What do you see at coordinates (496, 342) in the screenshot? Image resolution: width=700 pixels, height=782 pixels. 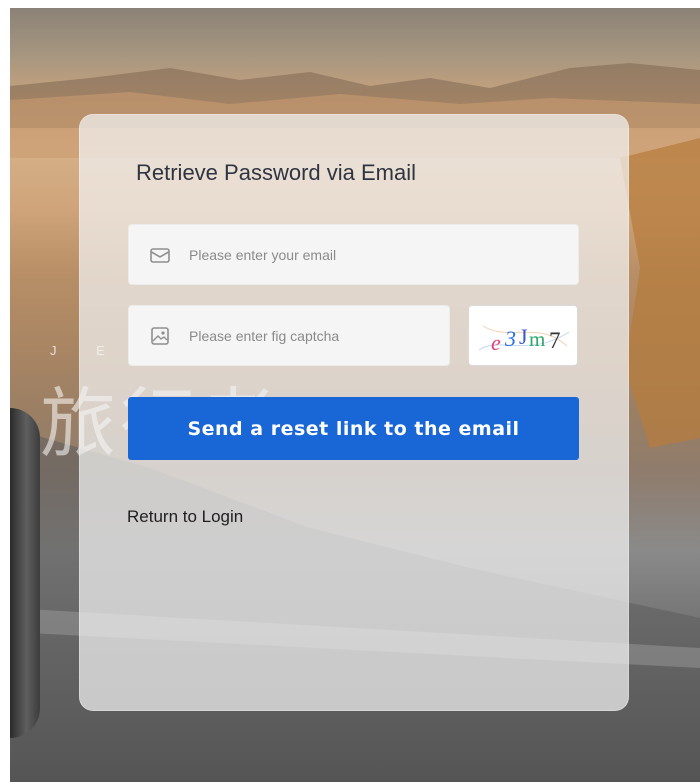 I see `captcha-char: e` at bounding box center [496, 342].